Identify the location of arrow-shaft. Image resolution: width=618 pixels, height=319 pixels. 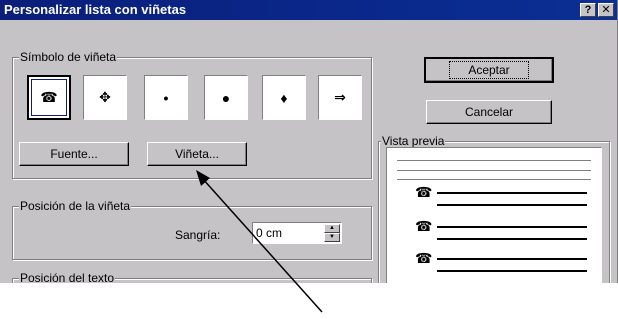
(262, 245).